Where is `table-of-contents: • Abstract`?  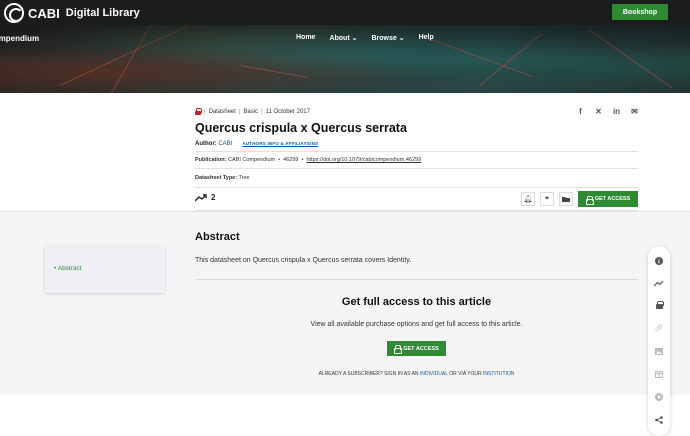
table-of-contents: • Abstract is located at coordinates (105, 269).